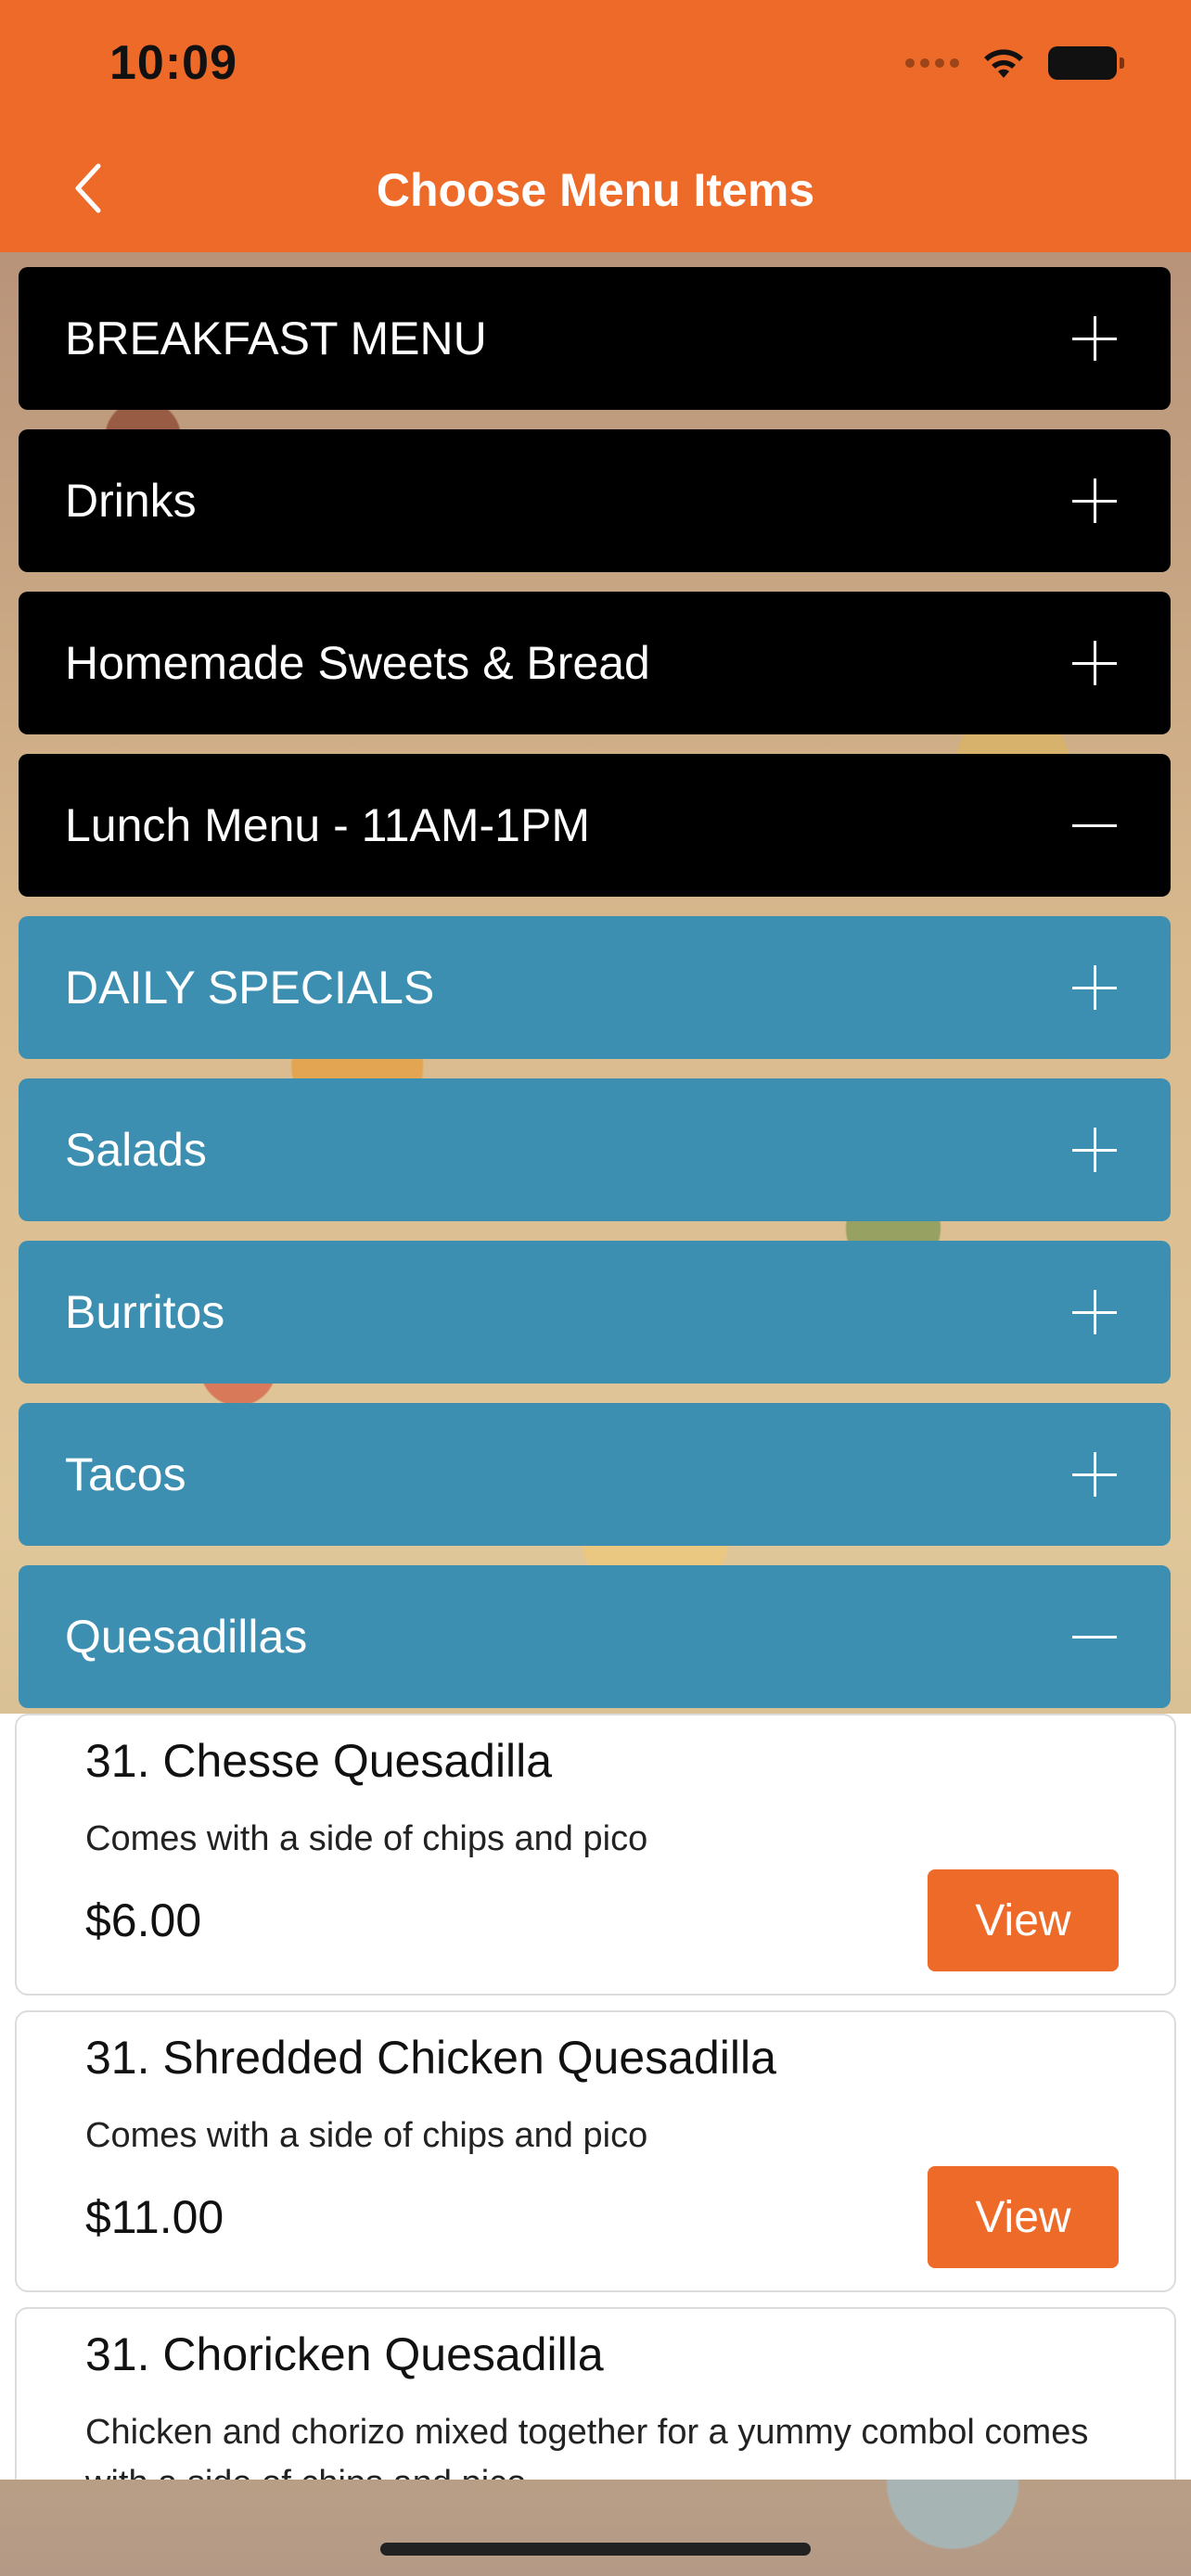 The image size is (1191, 2576). I want to click on item-price: $11.00, so click(154, 2217).